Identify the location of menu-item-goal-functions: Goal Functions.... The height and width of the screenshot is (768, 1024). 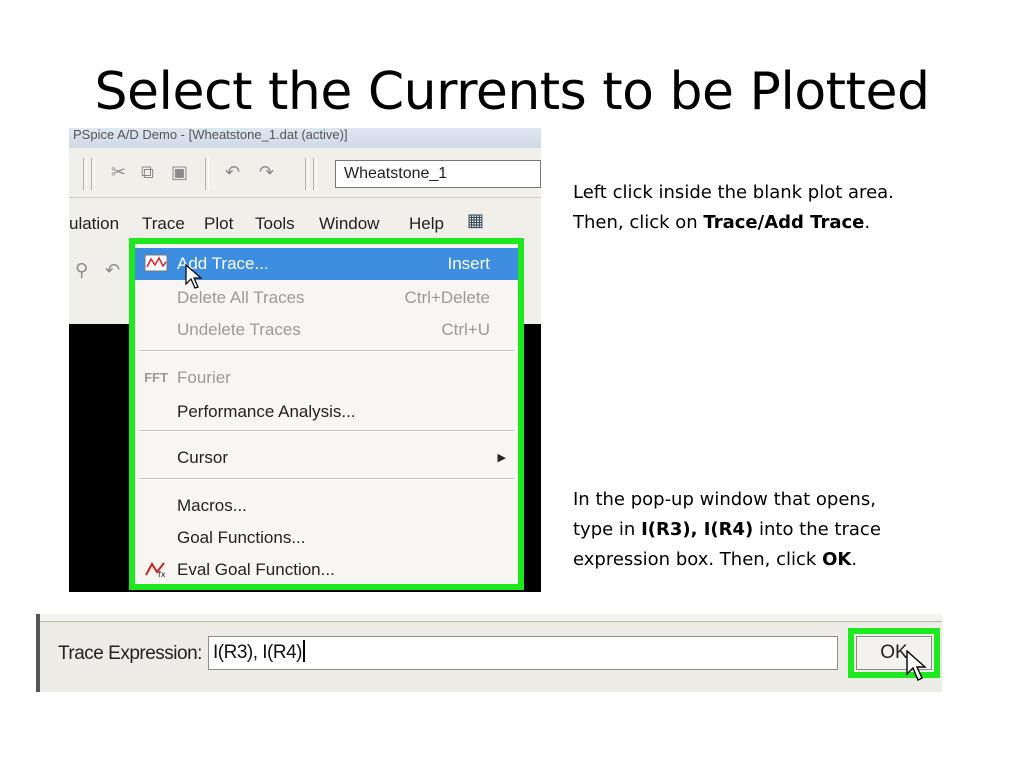
(326, 538).